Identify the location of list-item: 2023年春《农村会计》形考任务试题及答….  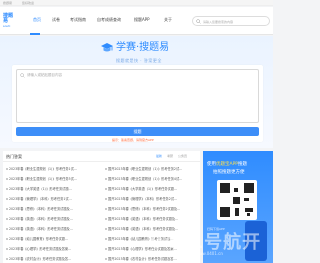
(50, 258).